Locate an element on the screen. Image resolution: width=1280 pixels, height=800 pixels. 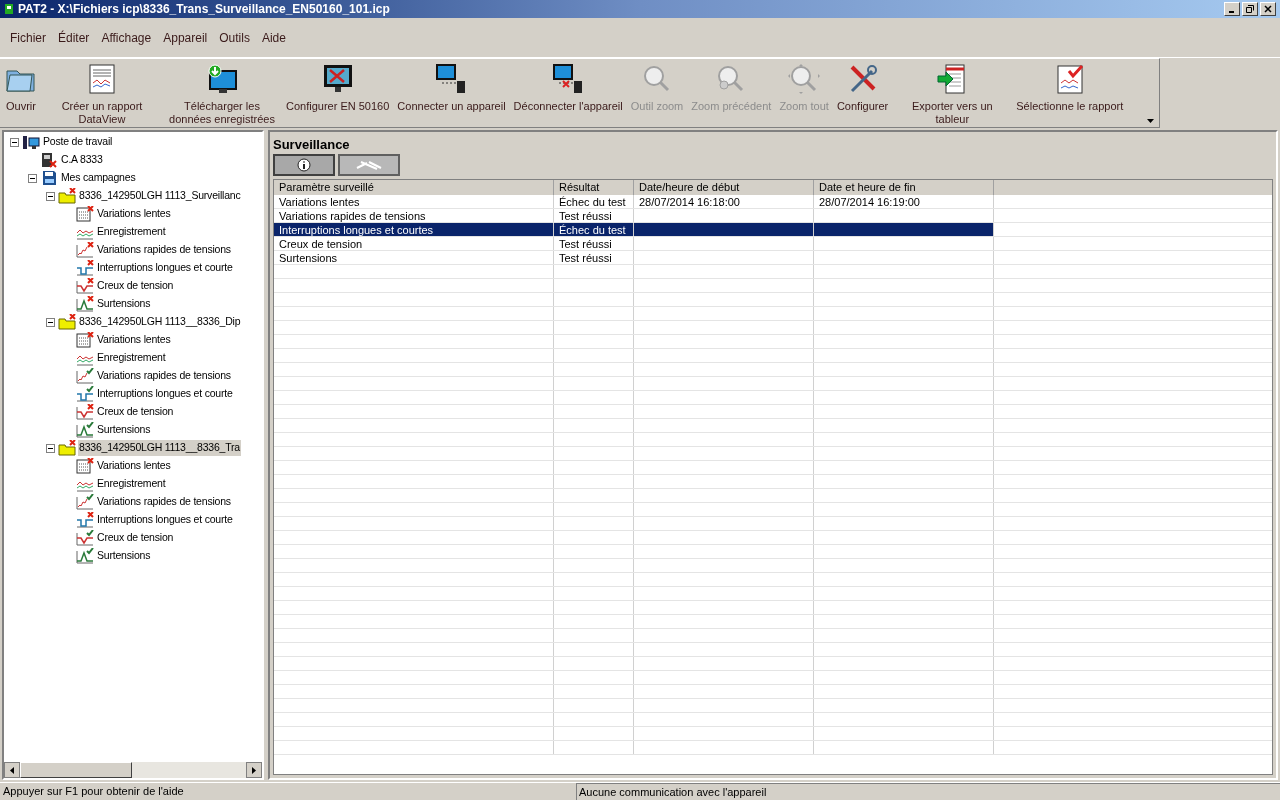
tree-item: Poste de travail is located at coordinates (78, 142).